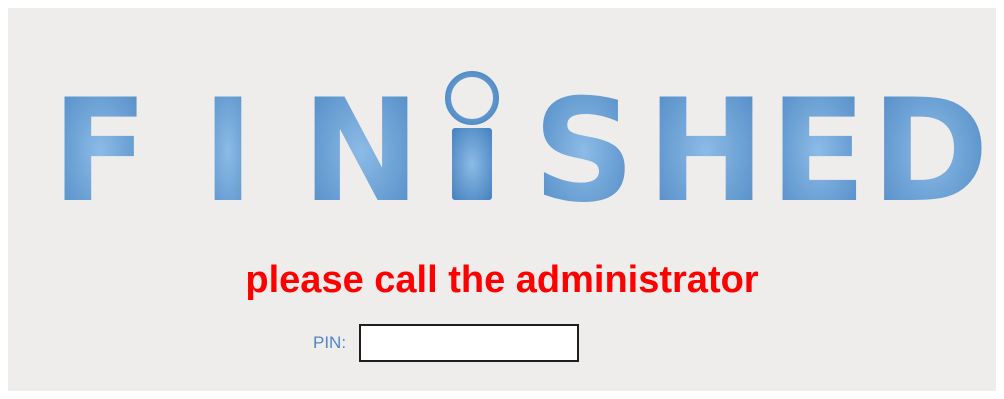  I want to click on logo-letter-n: N, so click(361, 151).